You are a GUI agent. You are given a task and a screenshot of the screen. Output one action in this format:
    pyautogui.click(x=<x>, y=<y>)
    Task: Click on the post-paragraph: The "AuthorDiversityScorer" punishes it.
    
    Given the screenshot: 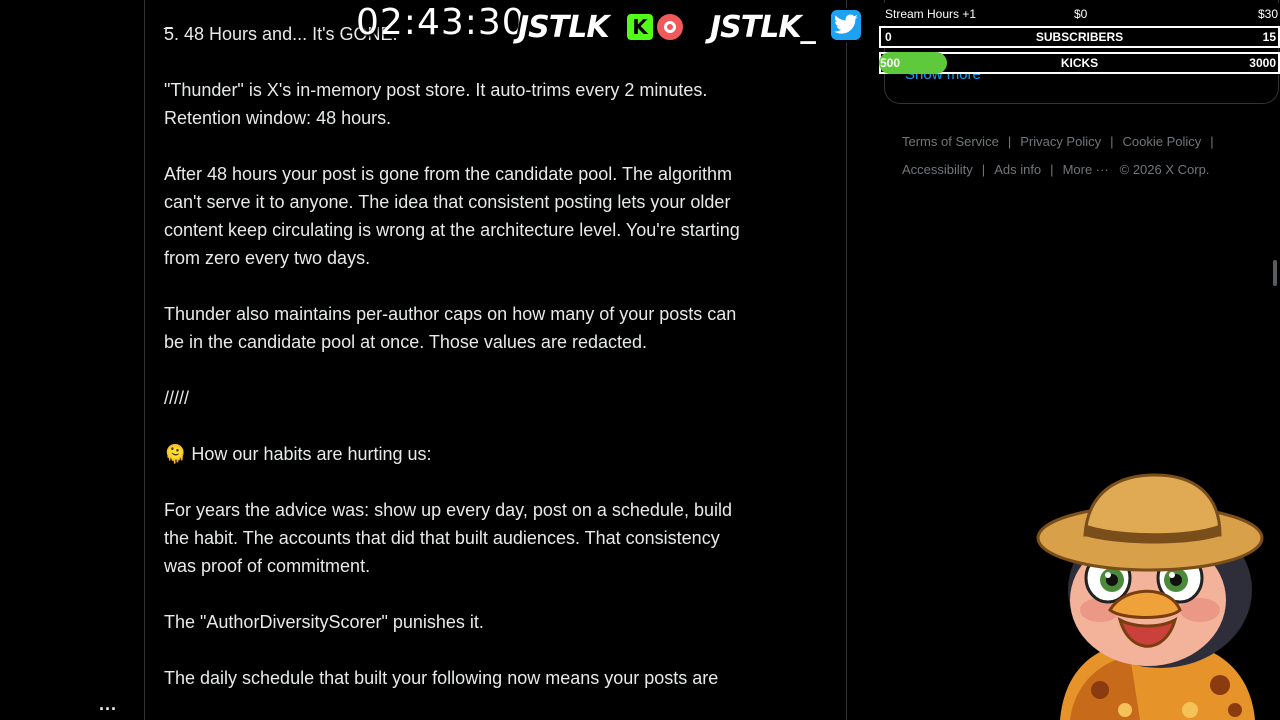 What is the action you would take?
    pyautogui.click(x=324, y=622)
    